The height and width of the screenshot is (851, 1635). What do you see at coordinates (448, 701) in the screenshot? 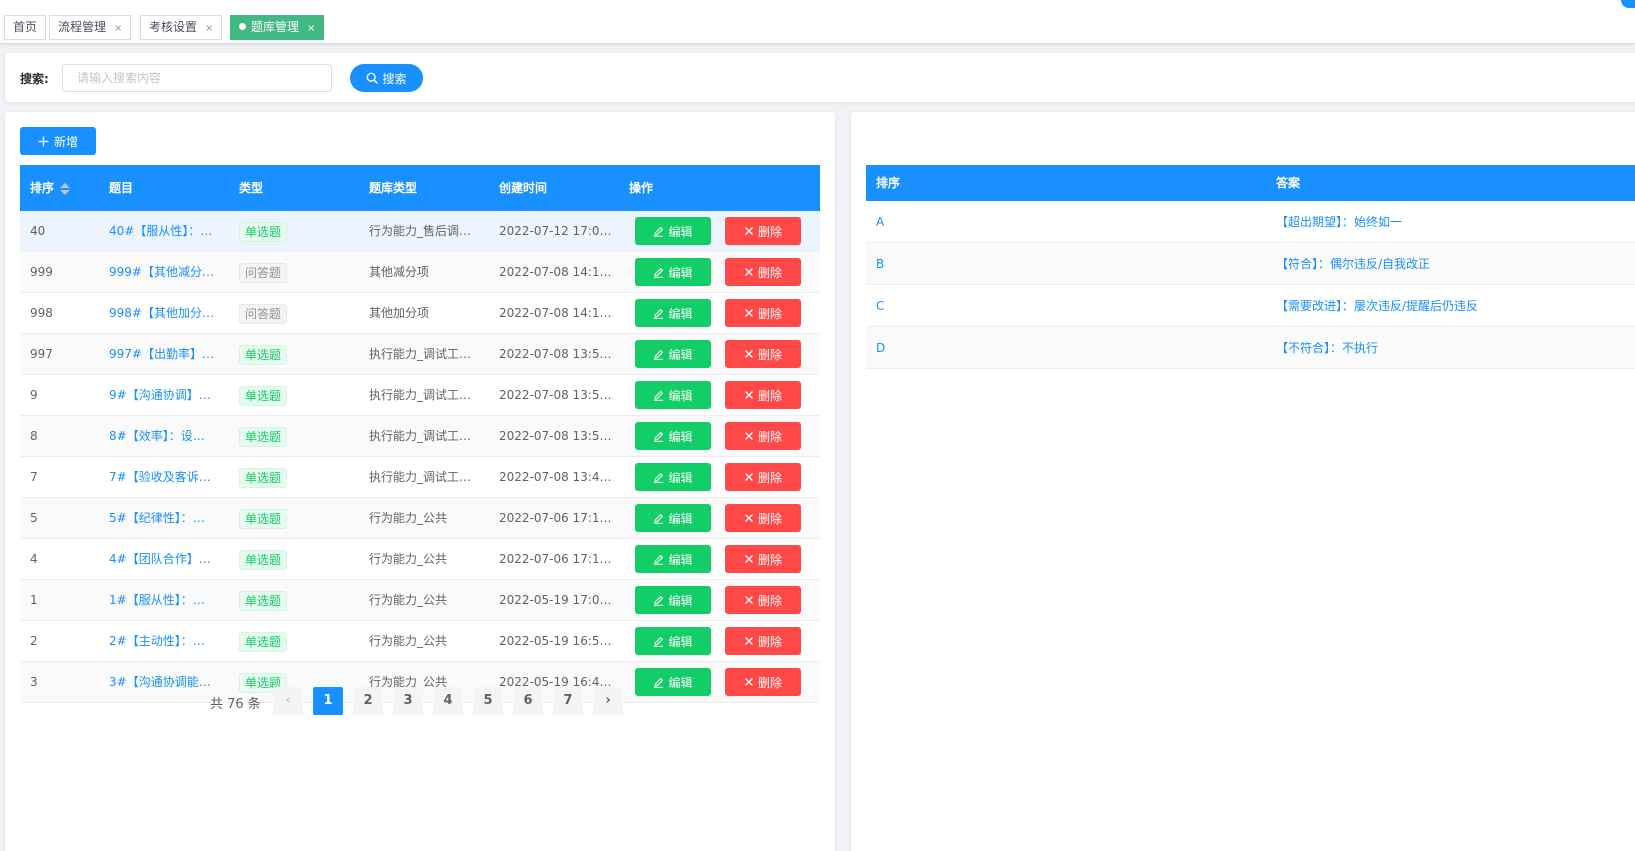
I see `page-button: 4` at bounding box center [448, 701].